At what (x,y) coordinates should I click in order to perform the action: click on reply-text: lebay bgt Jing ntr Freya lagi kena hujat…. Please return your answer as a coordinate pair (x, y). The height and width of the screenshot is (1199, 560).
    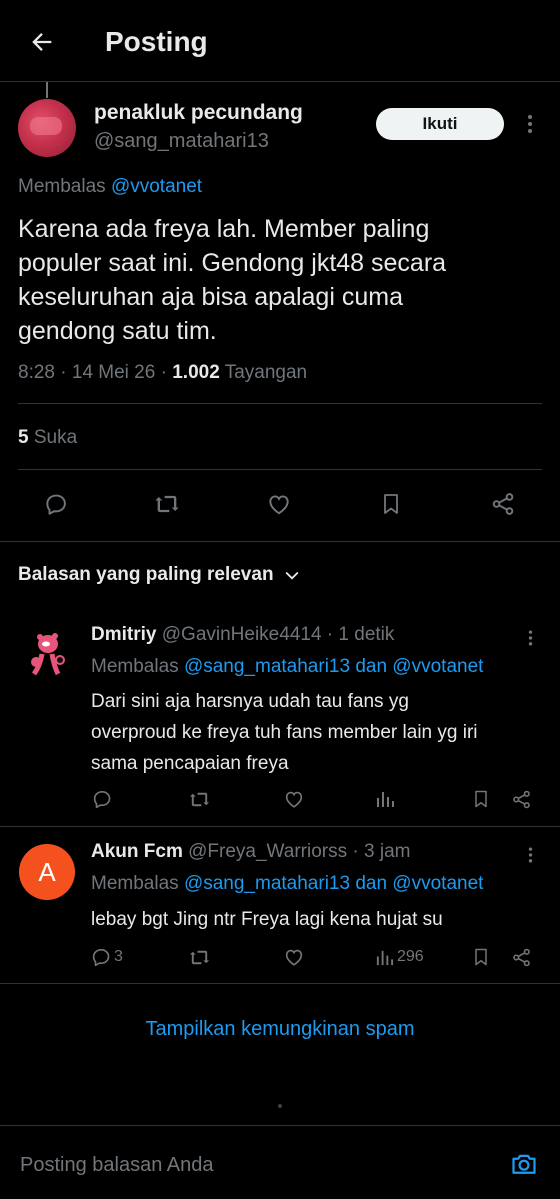
    Looking at the image, I should click on (267, 919).